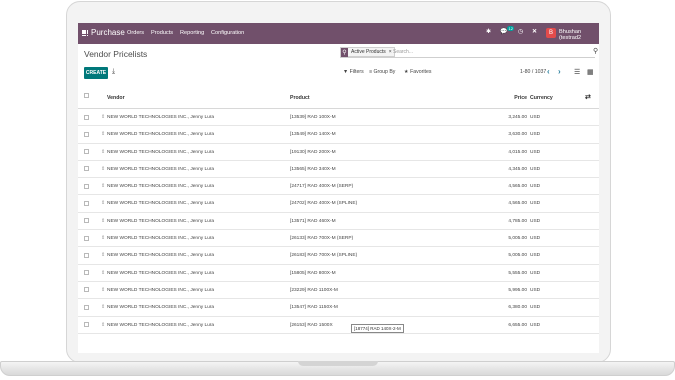 The height and width of the screenshot is (380, 675). What do you see at coordinates (533, 72) in the screenshot?
I see `pager-value: 1-80 / 1037` at bounding box center [533, 72].